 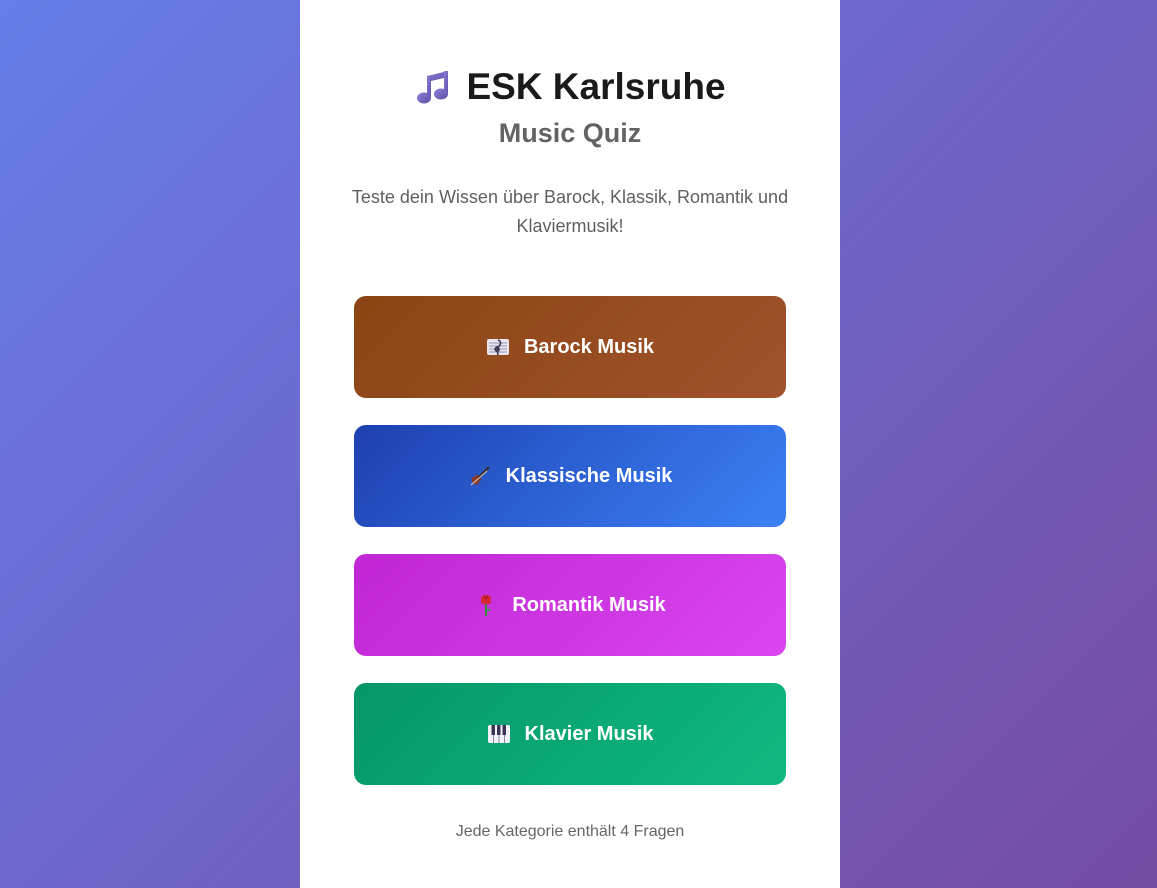 I want to click on category-klavier-button: Klavier Musik, so click(x=570, y=734).